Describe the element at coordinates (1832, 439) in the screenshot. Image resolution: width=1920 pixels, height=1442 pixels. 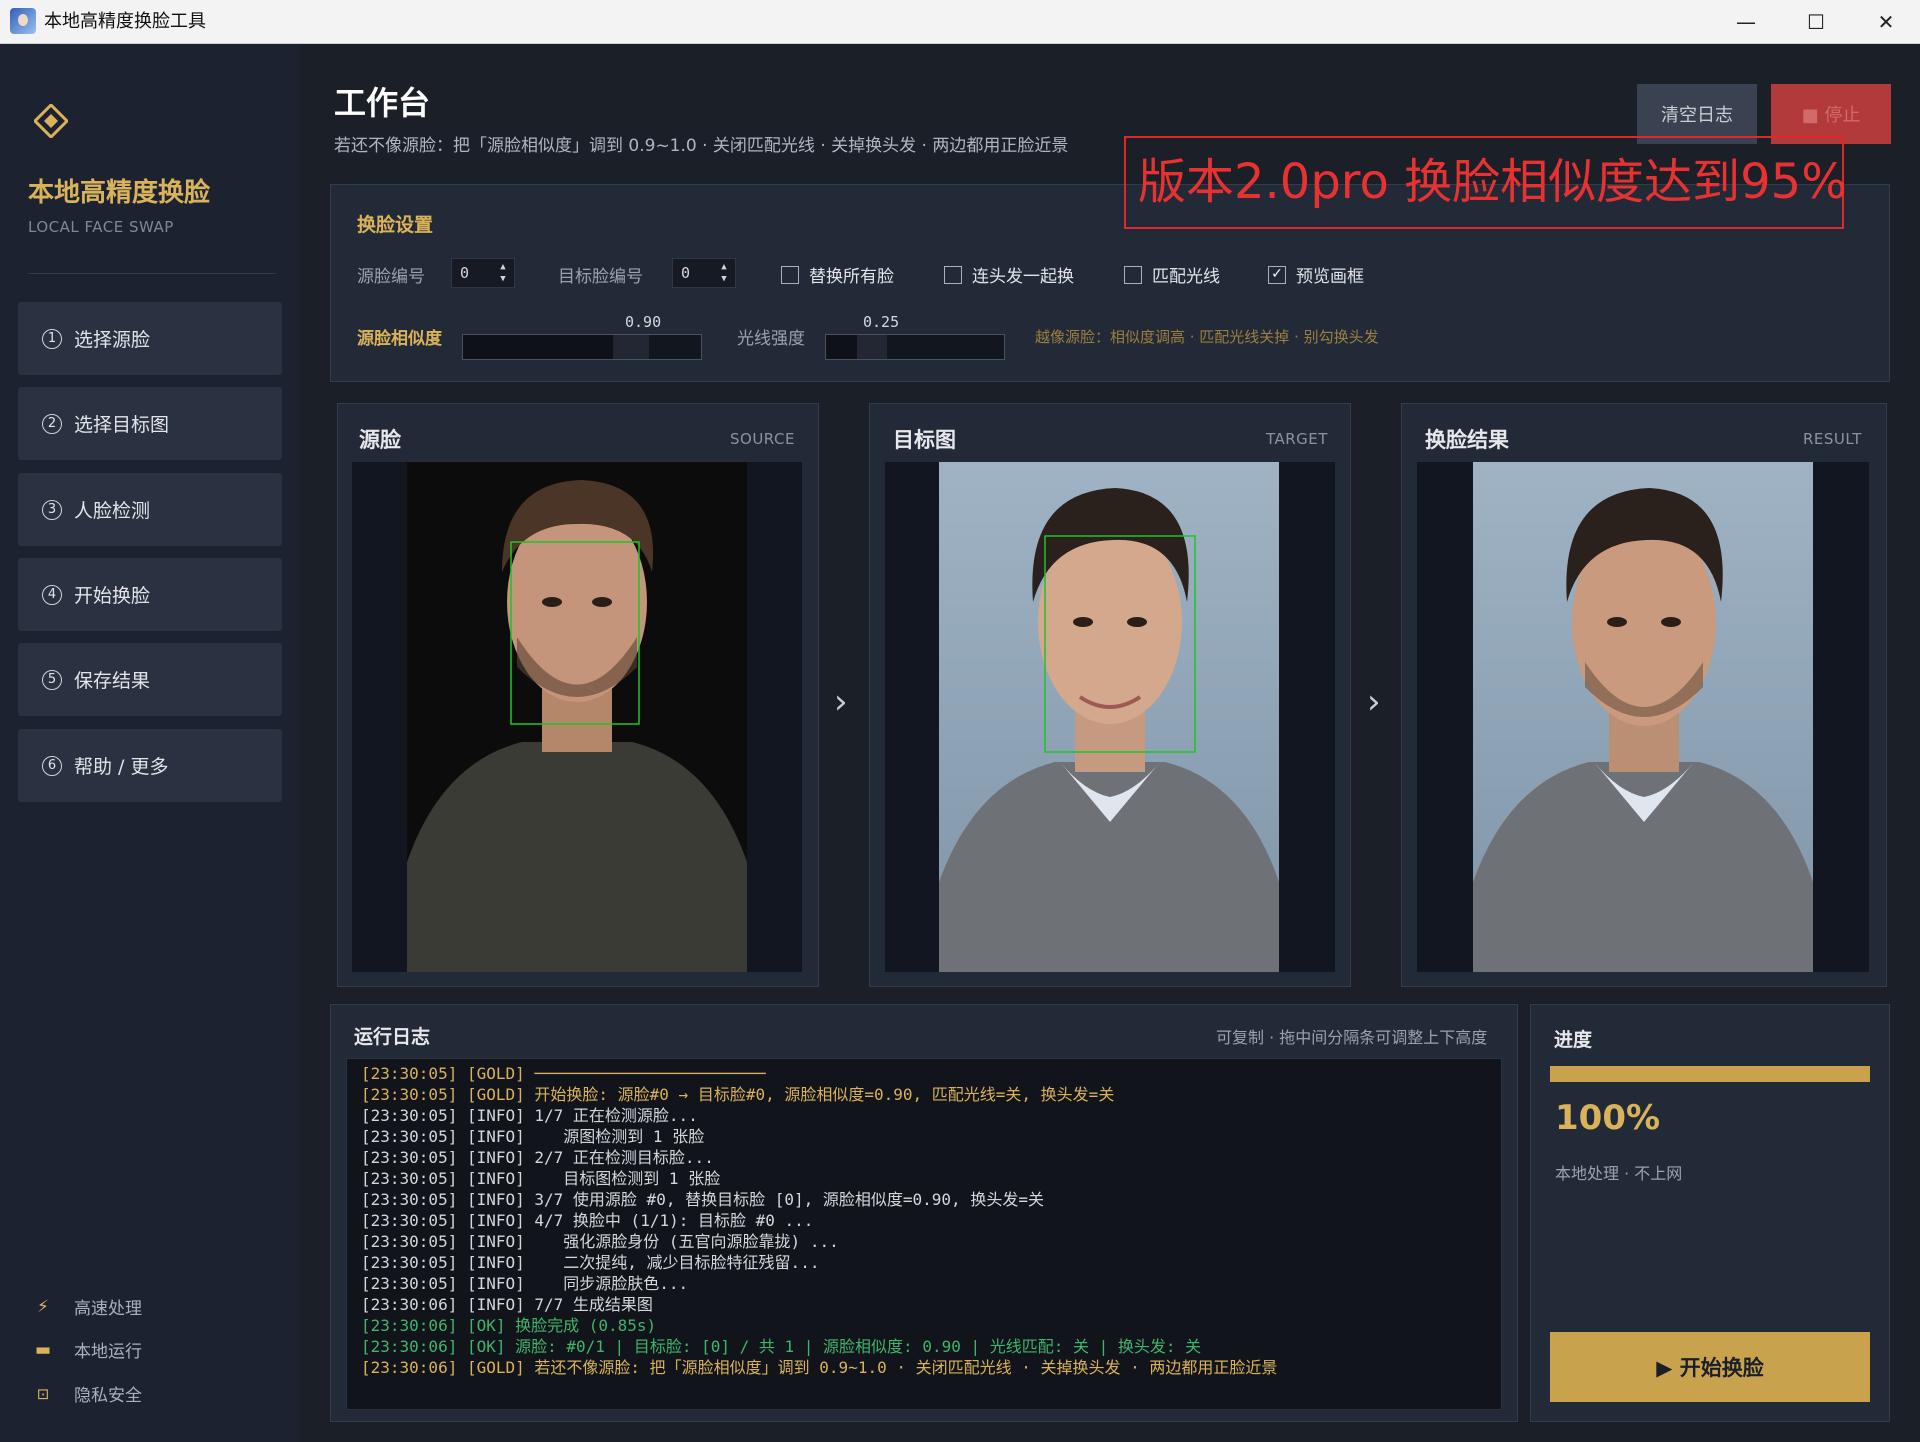
I see `result-panel-sub: RESULT` at that location.